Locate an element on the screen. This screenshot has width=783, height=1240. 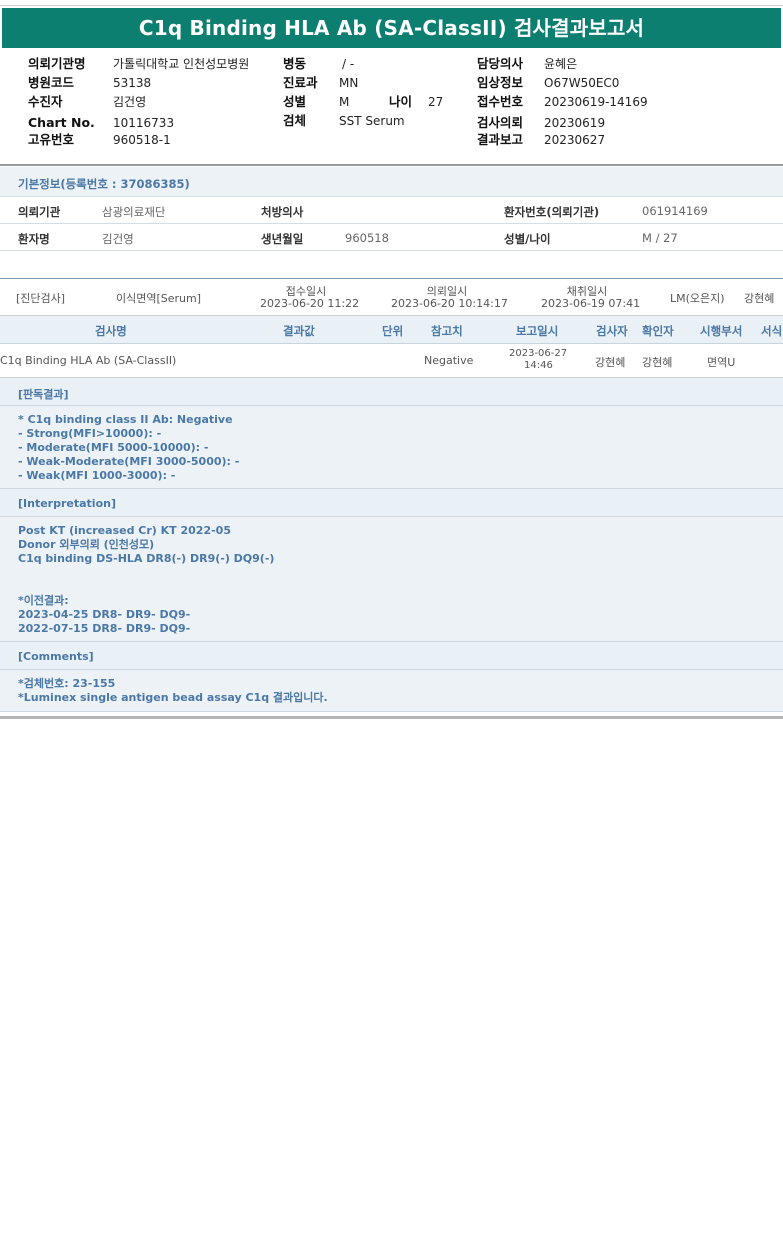
col-result: 결과값 is located at coordinates (299, 331).